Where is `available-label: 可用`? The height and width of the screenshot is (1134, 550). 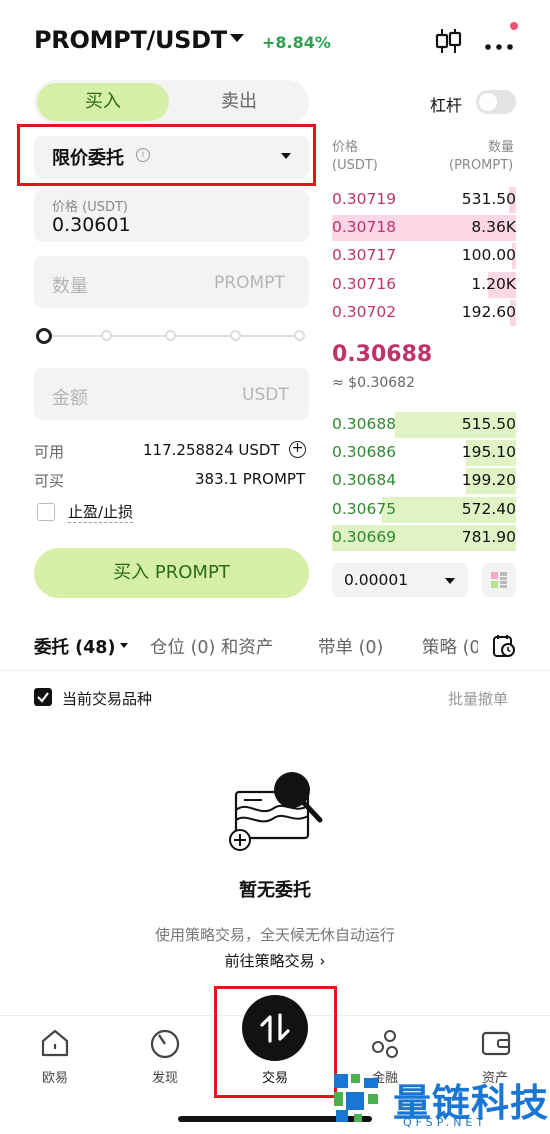 available-label: 可用 is located at coordinates (49, 452).